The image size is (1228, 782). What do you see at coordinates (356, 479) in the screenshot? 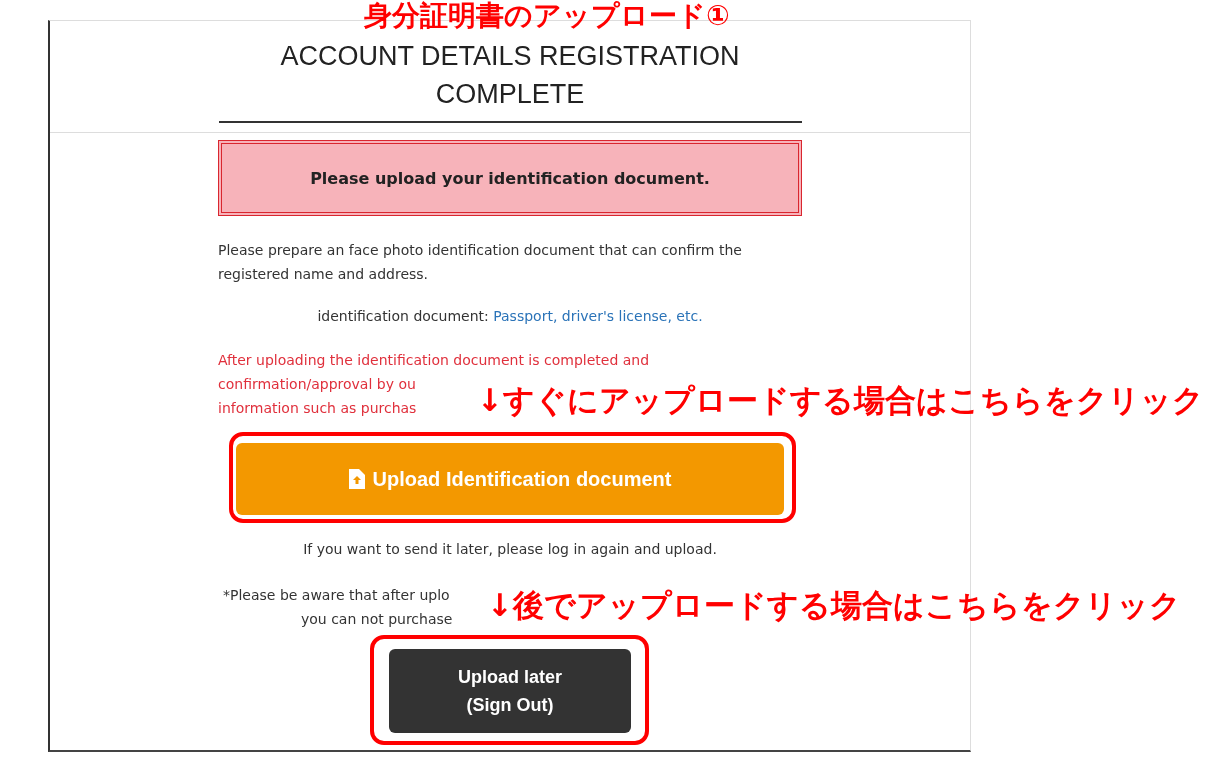
I see `file-upload-icon` at bounding box center [356, 479].